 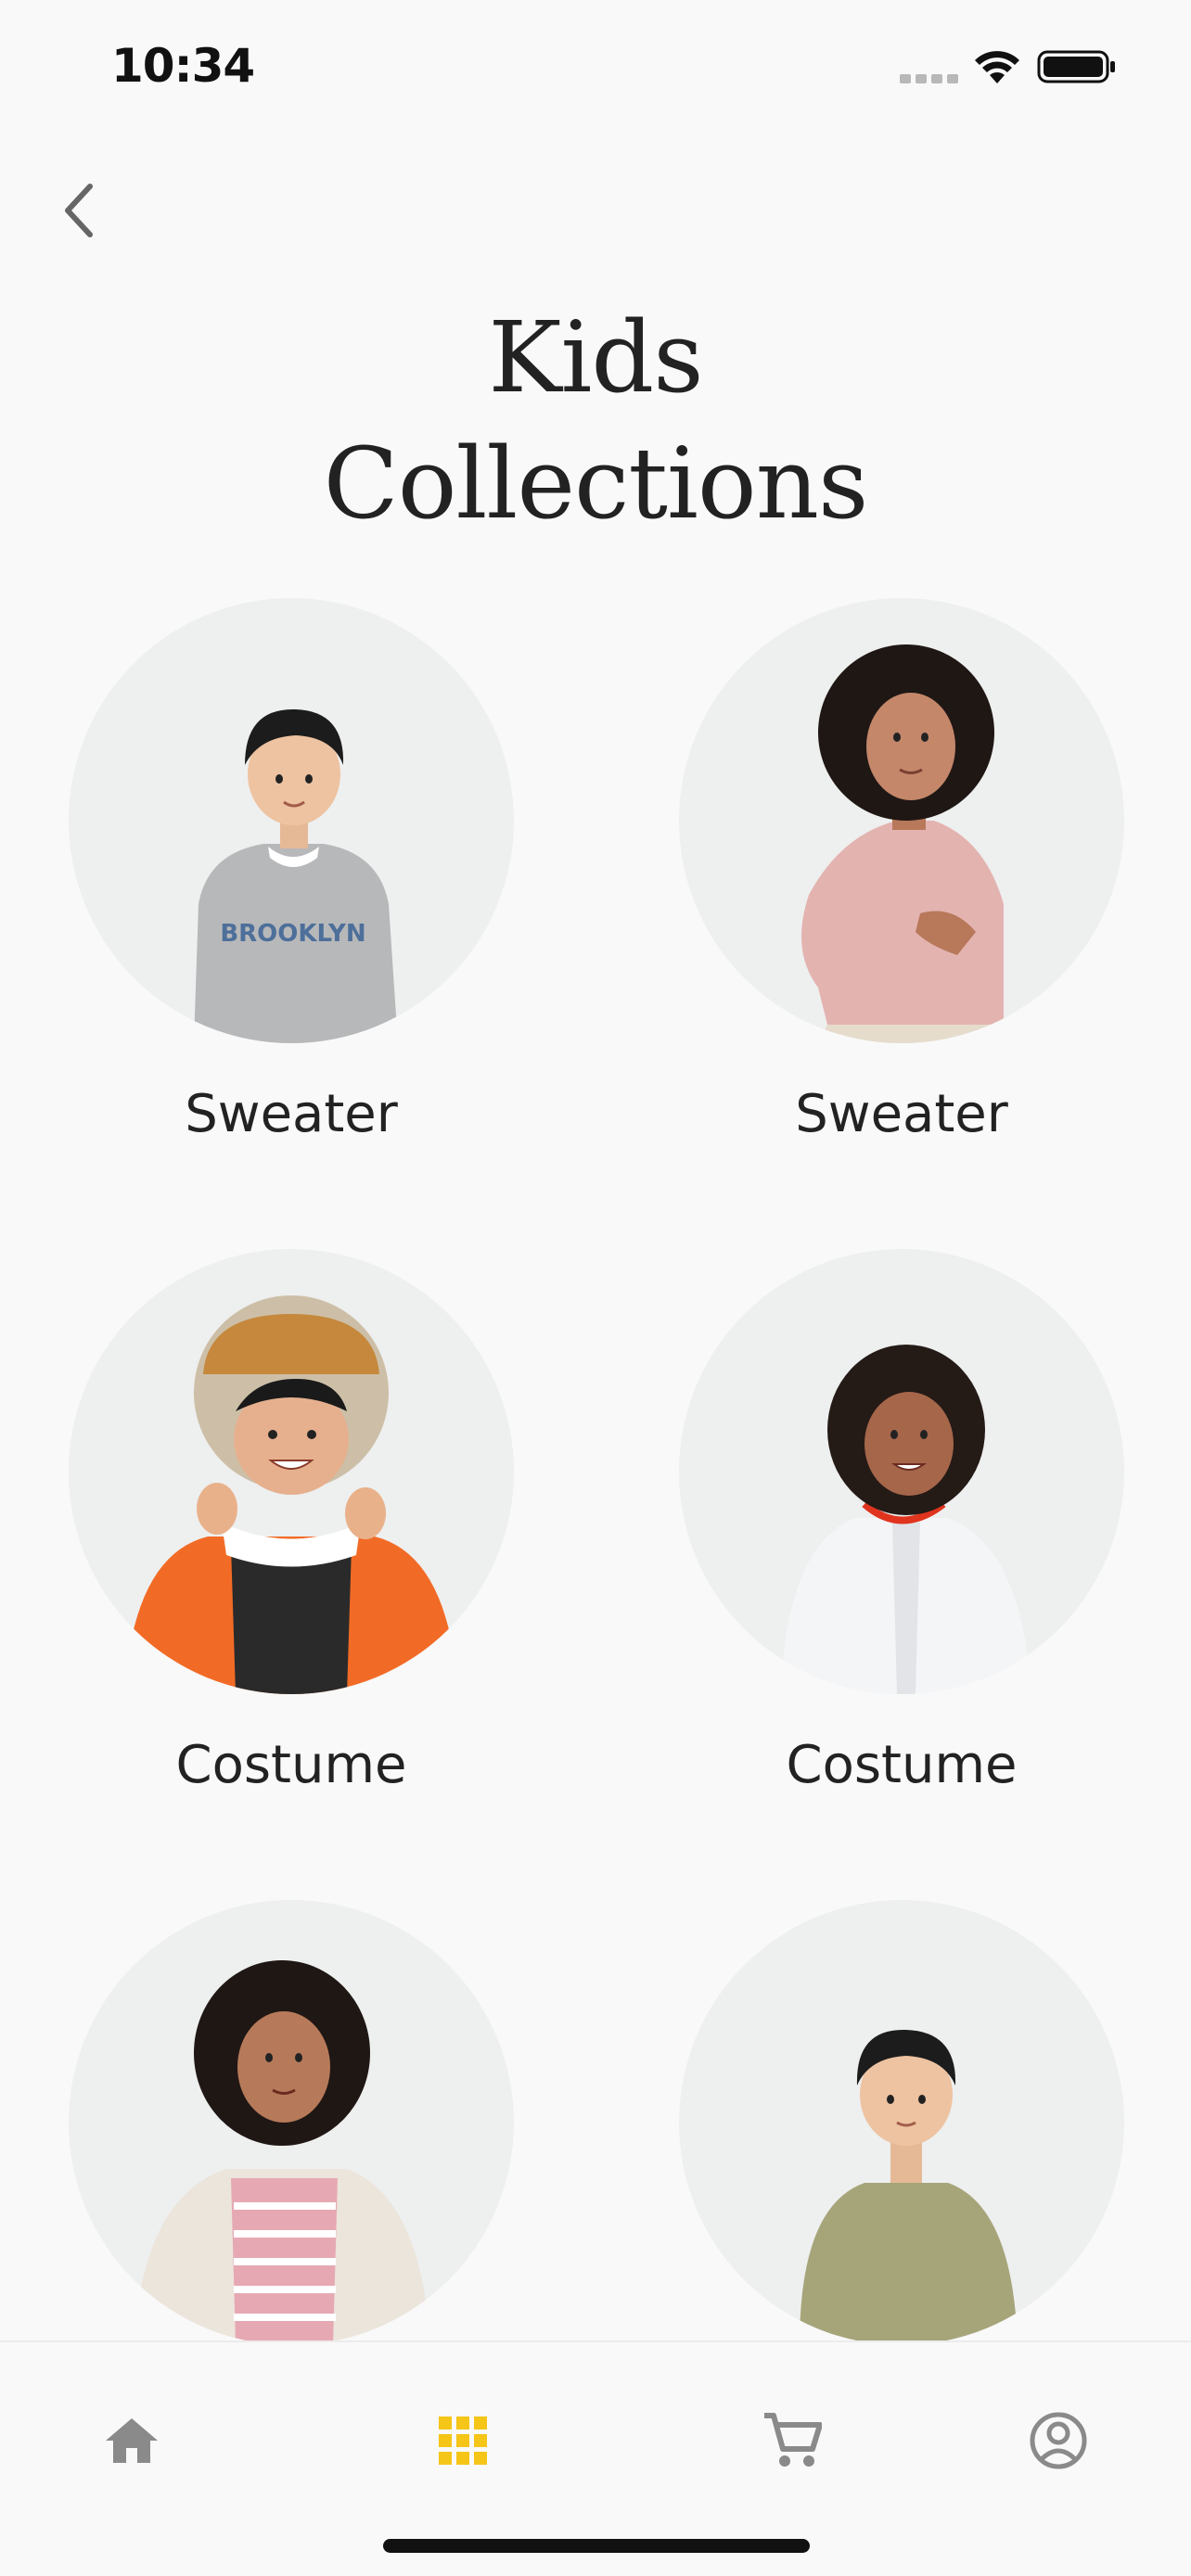 I want to click on category-card-sweater-boy: BROOKLYN Sweater, so click(x=291, y=876).